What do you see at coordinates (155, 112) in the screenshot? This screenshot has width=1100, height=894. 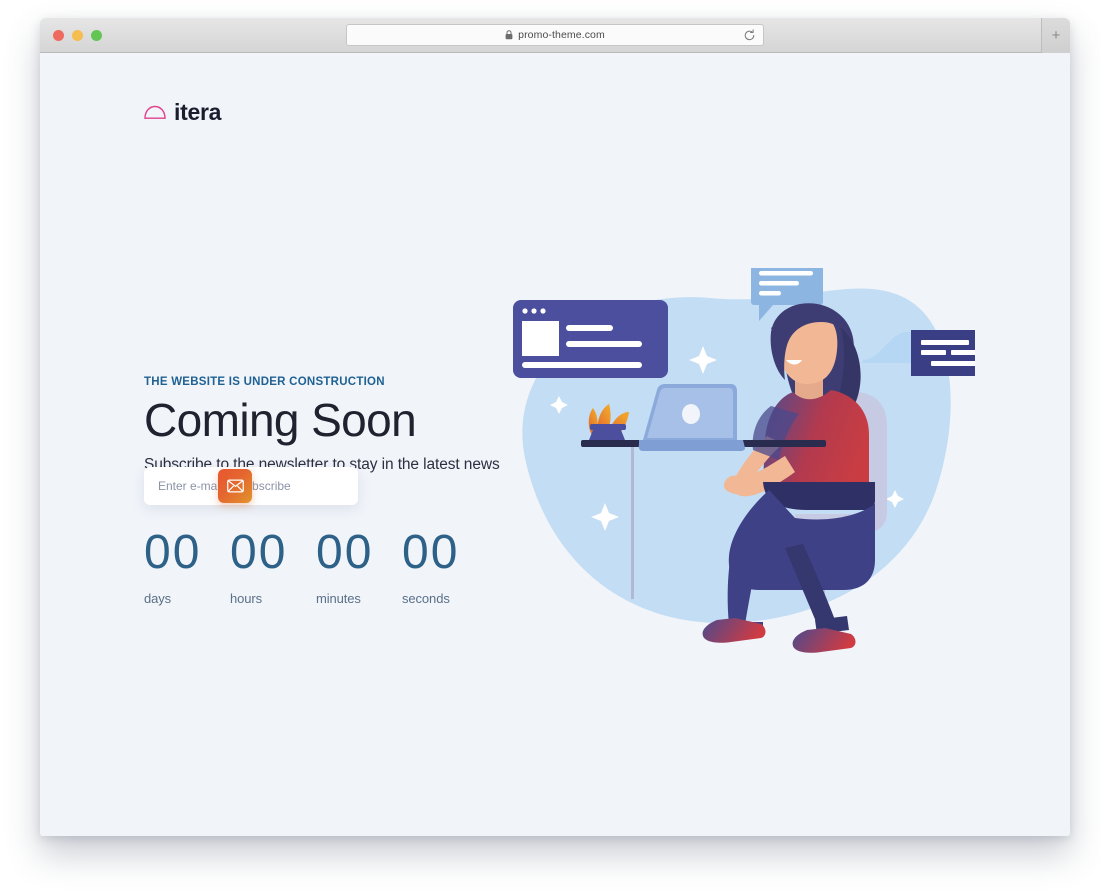 I see `cloud-arc-icon` at bounding box center [155, 112].